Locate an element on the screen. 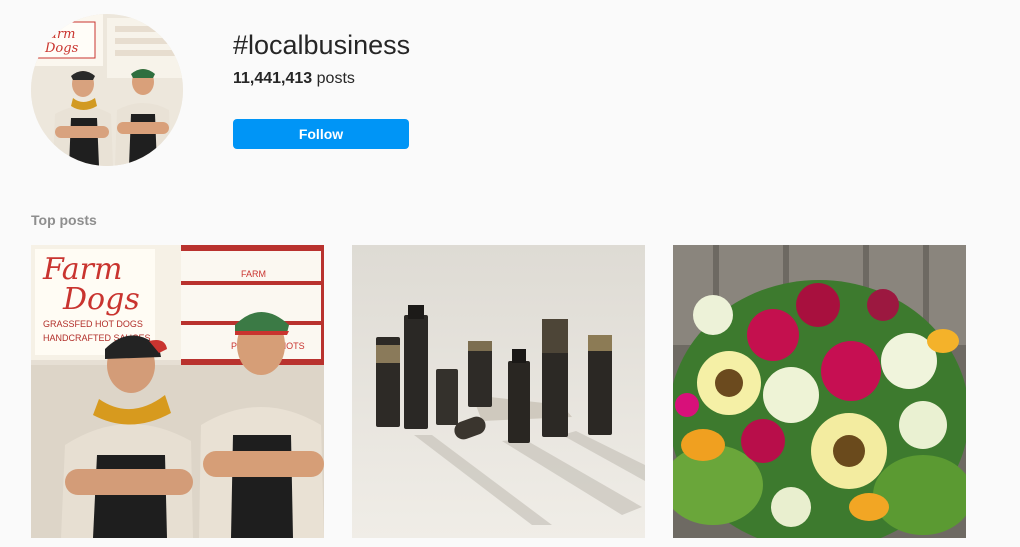 This screenshot has width=1020, height=547. svg-text: Dogs is located at coordinates (61, 48).